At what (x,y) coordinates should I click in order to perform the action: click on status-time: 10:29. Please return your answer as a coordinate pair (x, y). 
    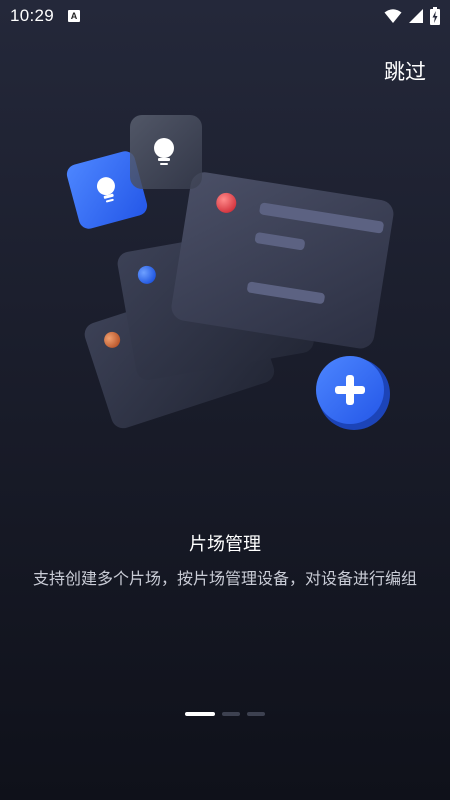
    Looking at the image, I should click on (32, 15).